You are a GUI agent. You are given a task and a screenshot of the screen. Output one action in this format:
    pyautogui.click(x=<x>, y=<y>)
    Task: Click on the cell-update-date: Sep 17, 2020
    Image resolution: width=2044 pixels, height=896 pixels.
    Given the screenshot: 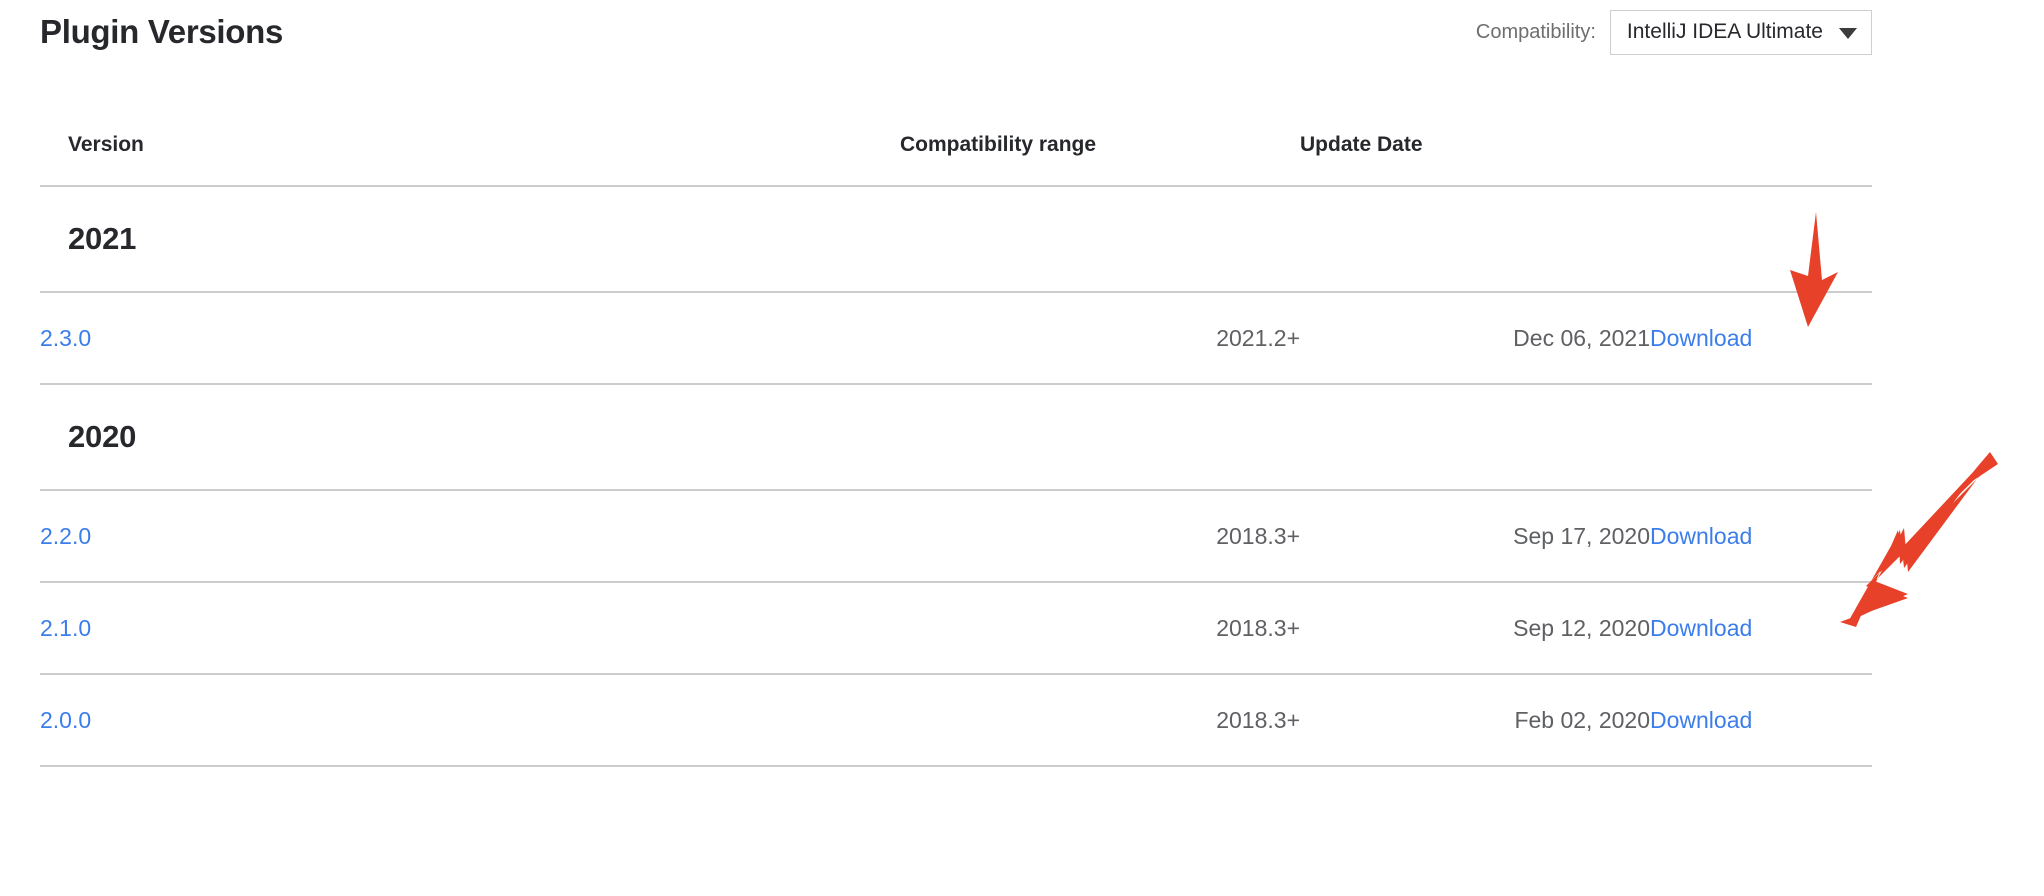 What is the action you would take?
    pyautogui.click(x=1475, y=536)
    